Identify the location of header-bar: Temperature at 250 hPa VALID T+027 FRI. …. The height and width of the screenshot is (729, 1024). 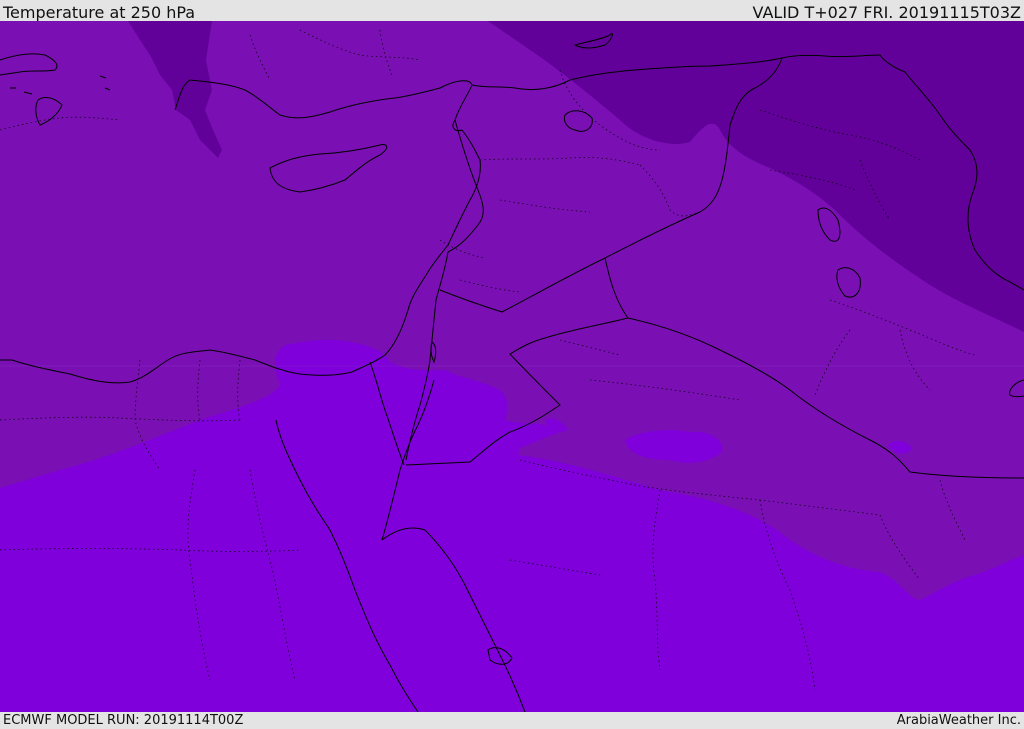
(512, 11).